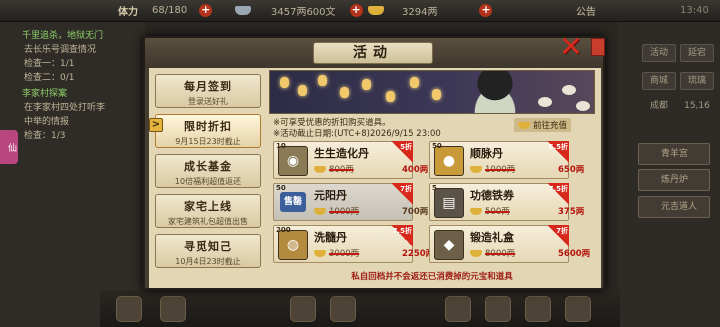 This screenshot has height=327, width=720. What do you see at coordinates (420, 12) in the screenshot?
I see `ingot-value: 3294两` at bounding box center [420, 12].